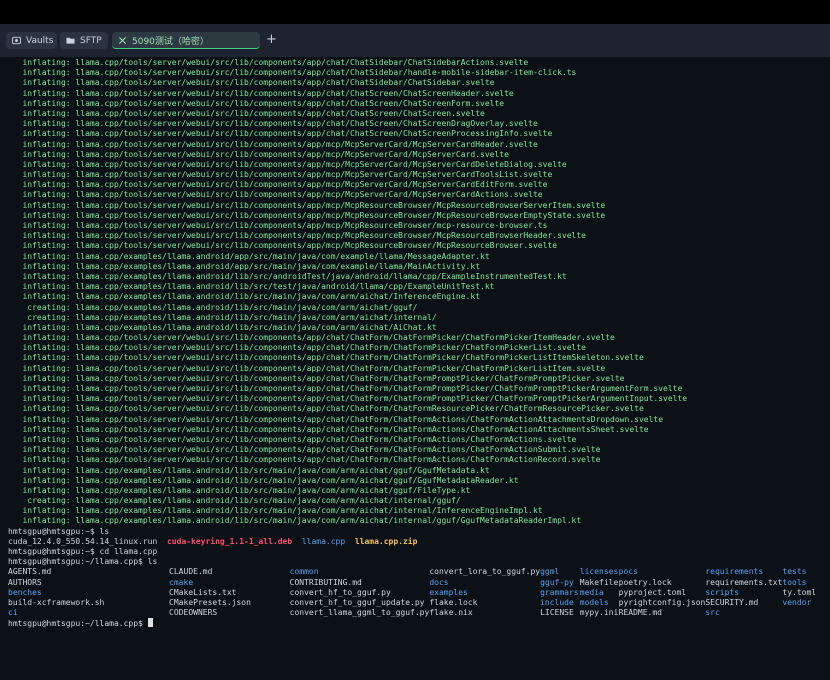 The width and height of the screenshot is (830, 680). I want to click on directory-entry: llama.cpp, so click(323, 541).